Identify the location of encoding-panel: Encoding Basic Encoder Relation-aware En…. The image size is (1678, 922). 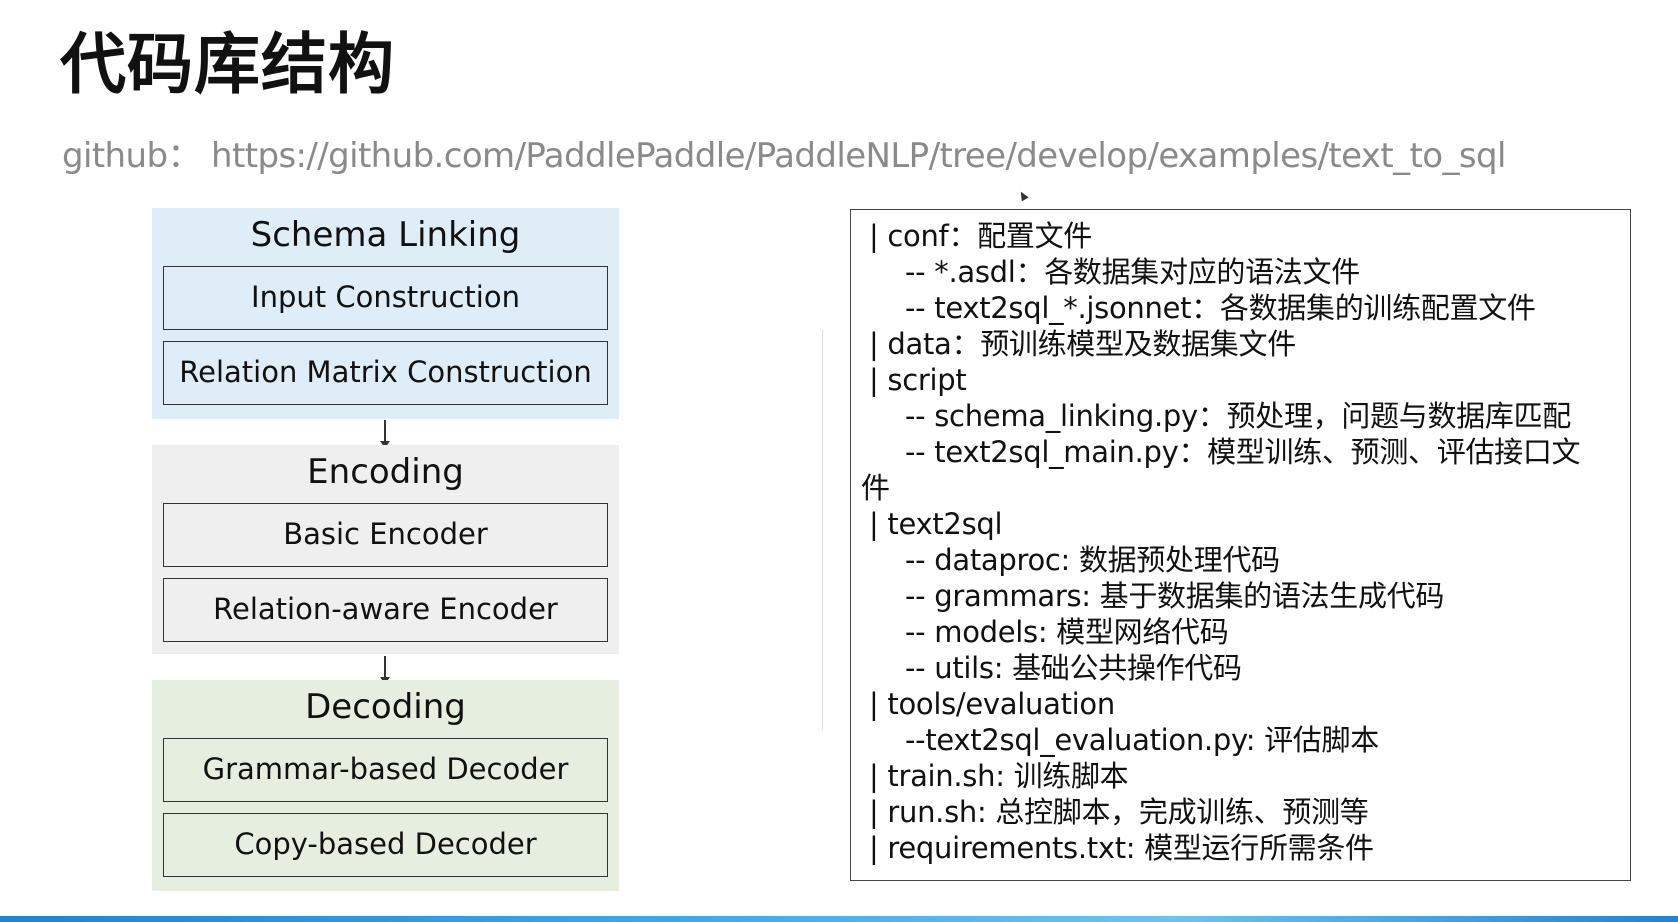
(385, 549).